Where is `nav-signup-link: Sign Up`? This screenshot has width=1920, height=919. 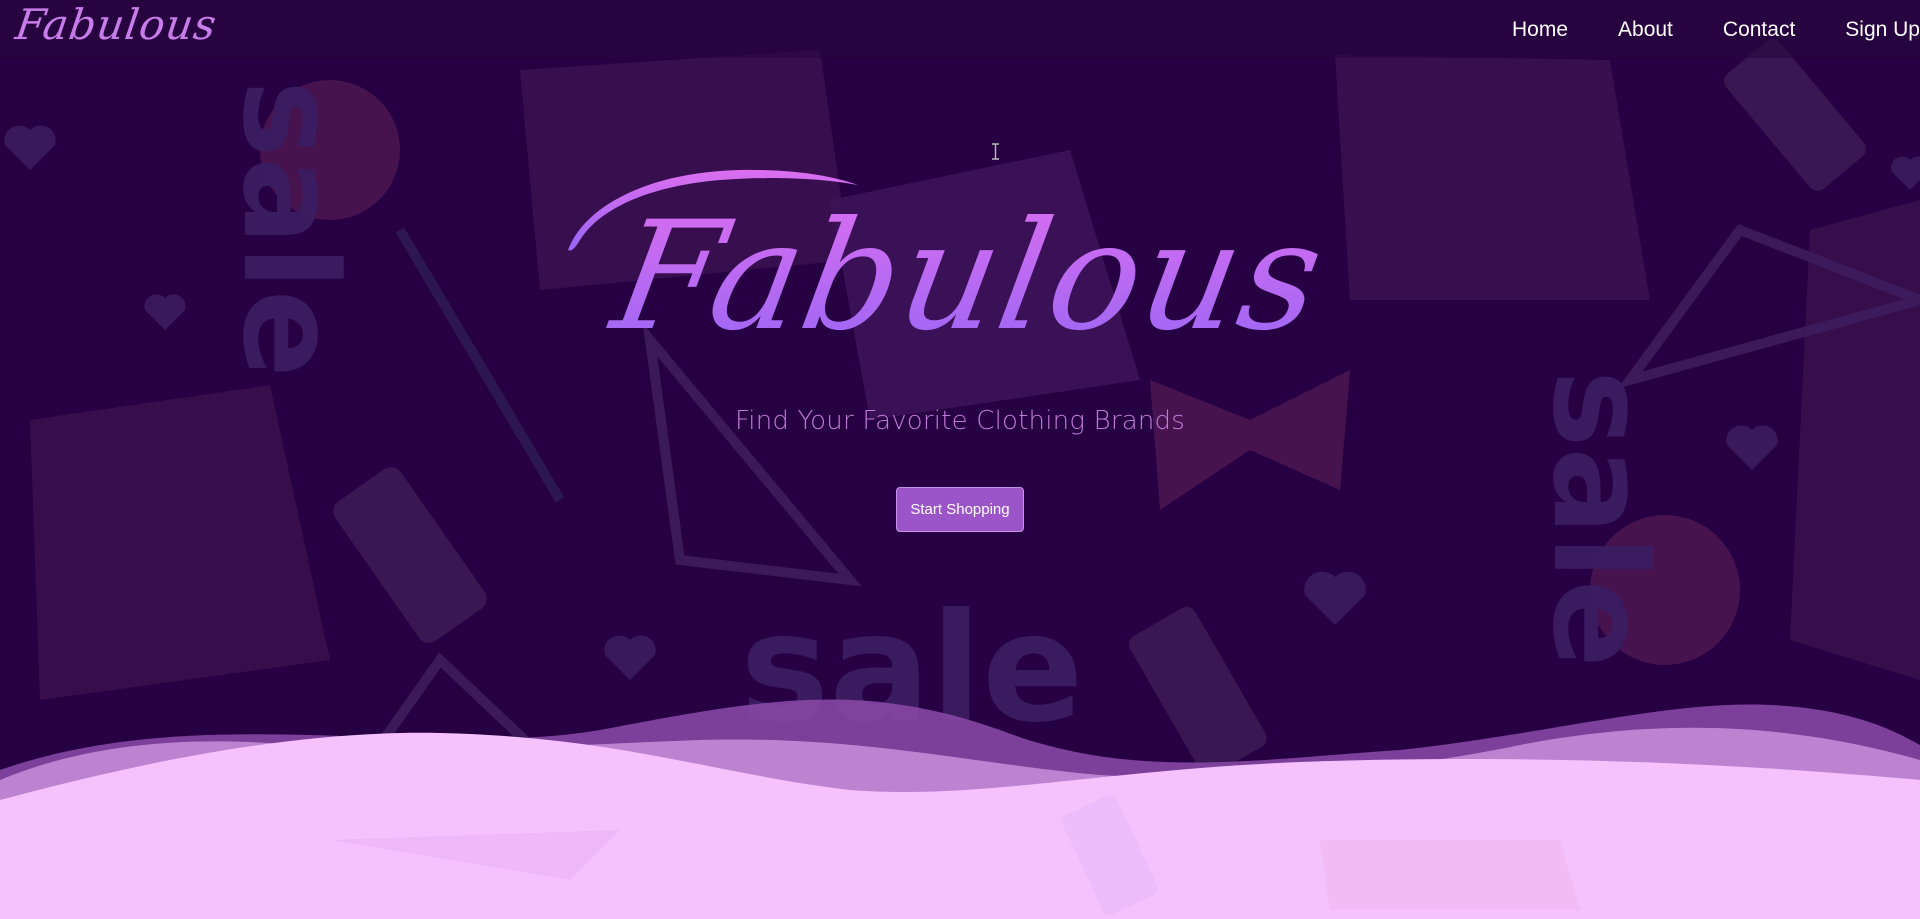 nav-signup-link: Sign Up is located at coordinates (1857, 30).